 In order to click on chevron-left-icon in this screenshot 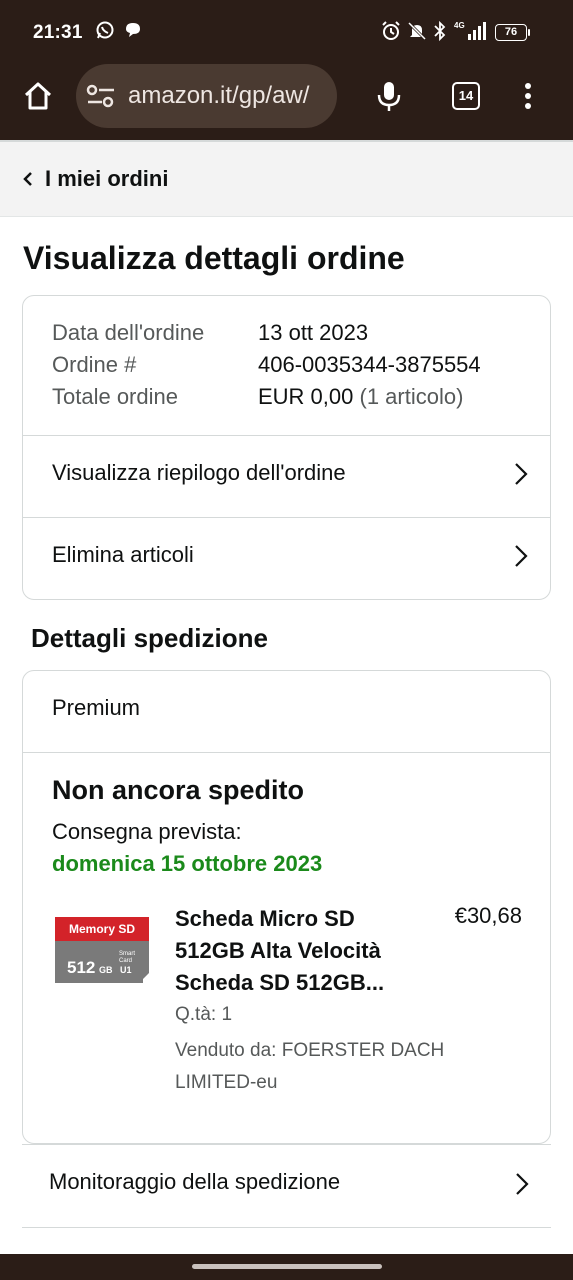, I will do `click(28, 181)`.